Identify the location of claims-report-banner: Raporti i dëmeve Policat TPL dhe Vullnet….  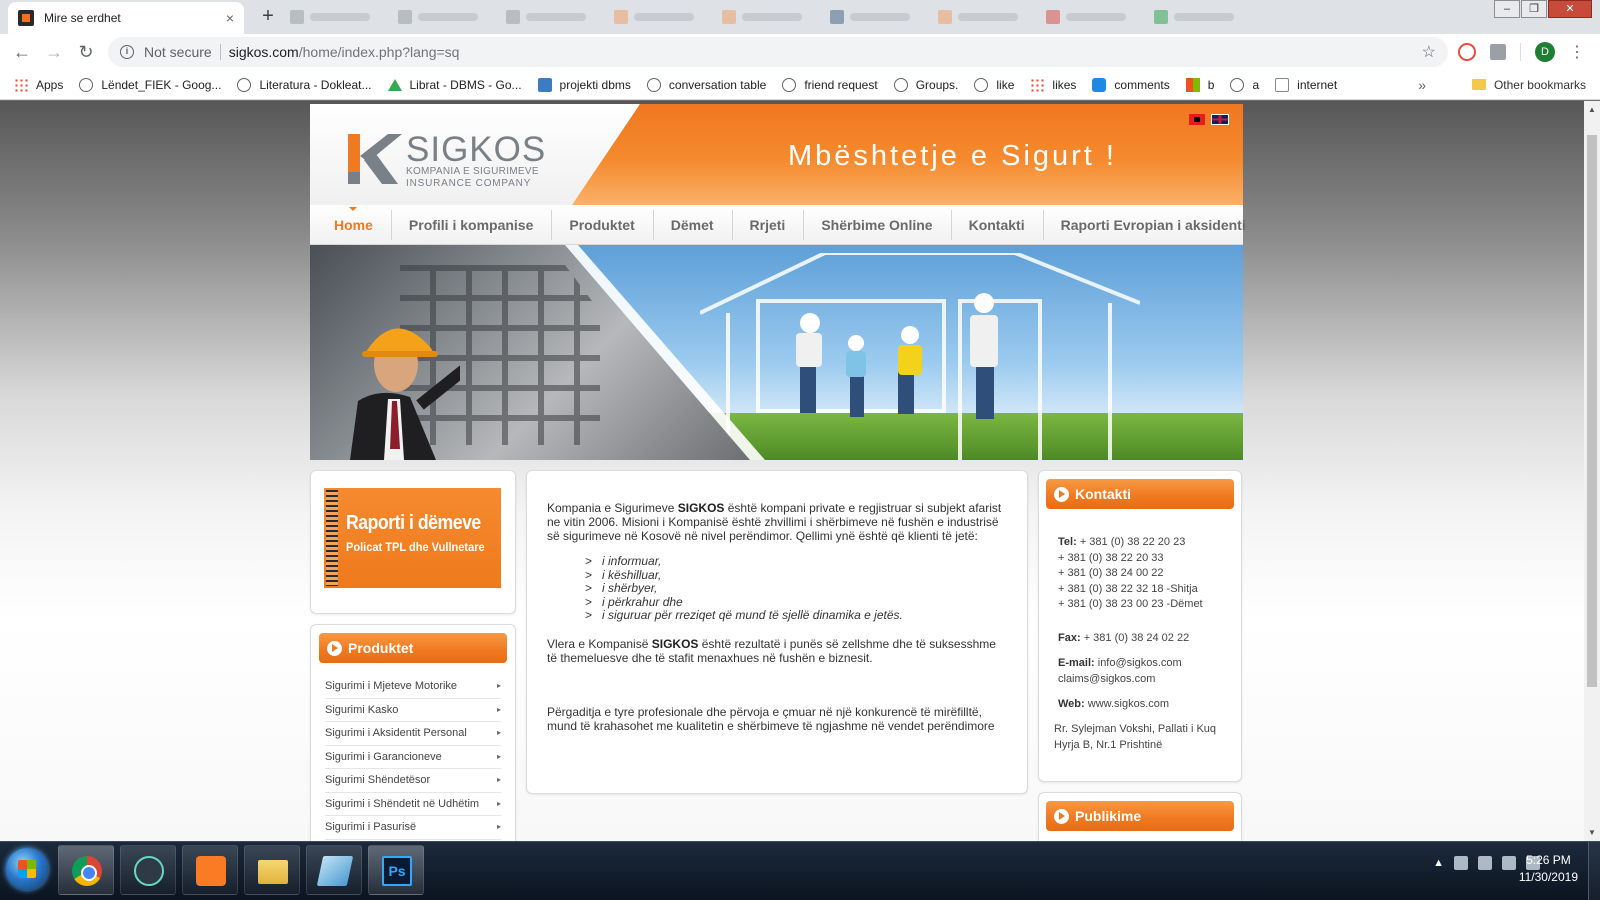
(412, 538).